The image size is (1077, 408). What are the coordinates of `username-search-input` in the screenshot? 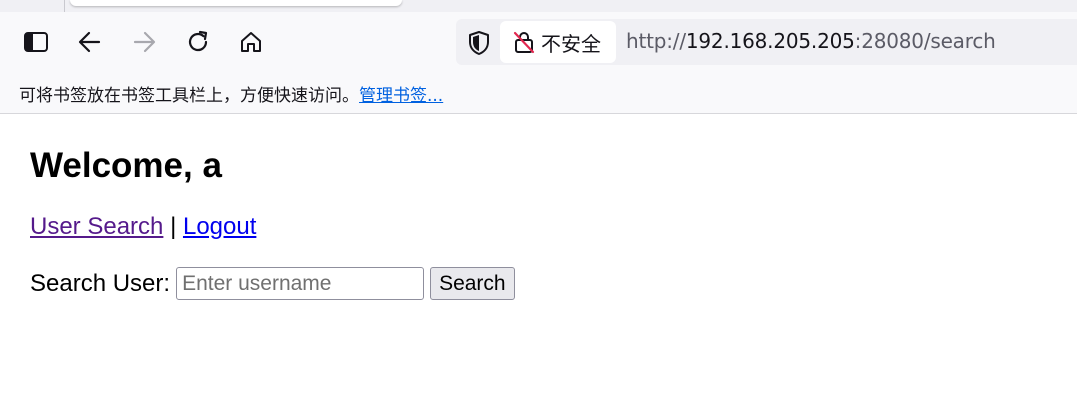 It's located at (300, 283).